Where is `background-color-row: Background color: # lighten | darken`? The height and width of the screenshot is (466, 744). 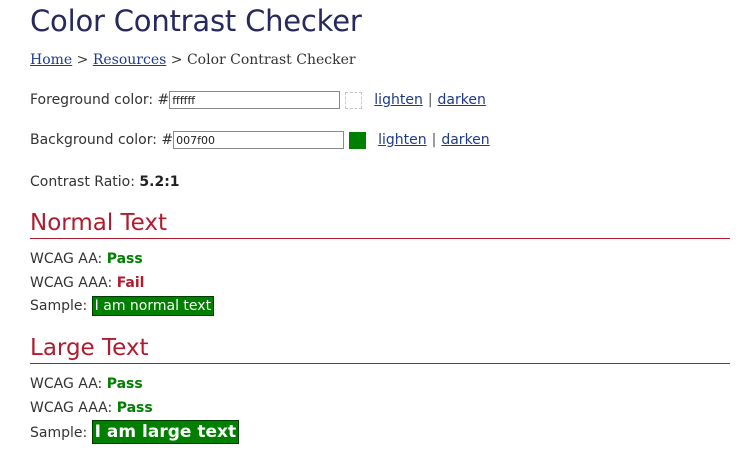 background-color-row: Background color: # lighten | darken is located at coordinates (260, 140).